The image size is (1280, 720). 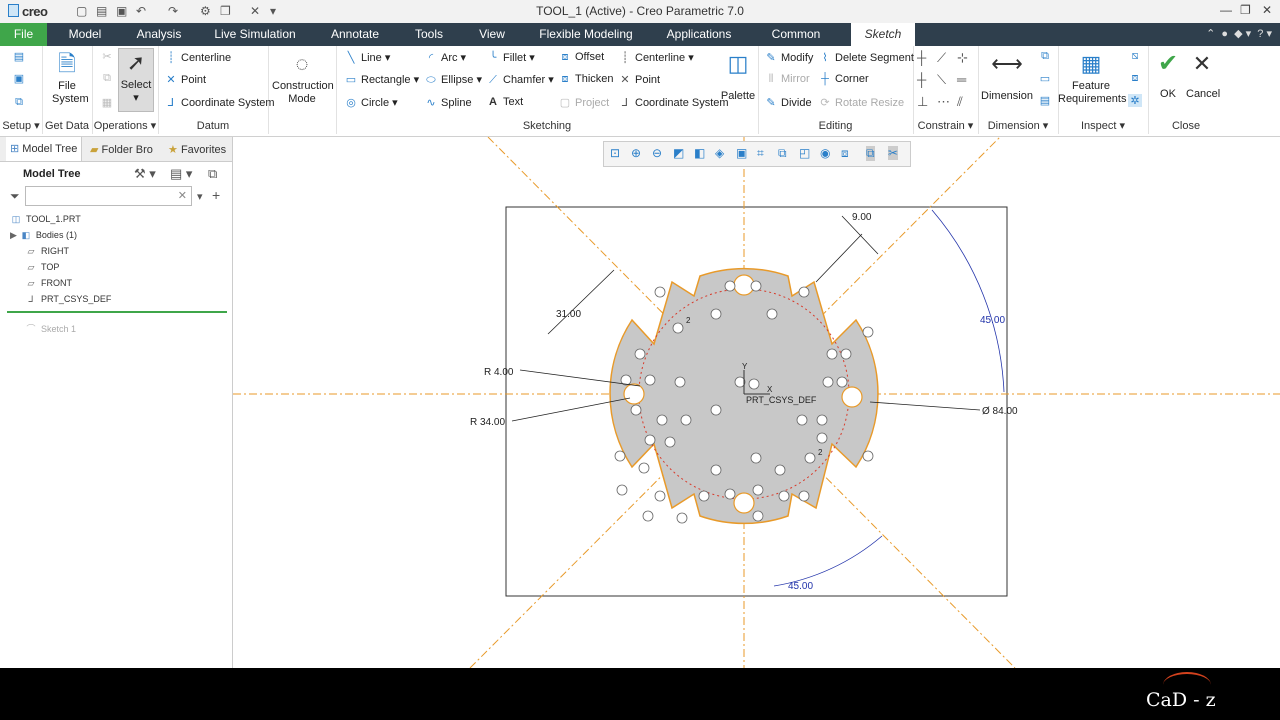 What do you see at coordinates (788, 57) in the screenshot?
I see `modify-button: ✎ Modify` at bounding box center [788, 57].